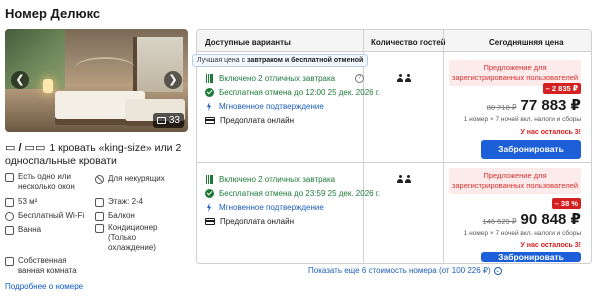 This screenshot has width=600, height=305. What do you see at coordinates (161, 120) in the screenshot?
I see `image-icon` at bounding box center [161, 120].